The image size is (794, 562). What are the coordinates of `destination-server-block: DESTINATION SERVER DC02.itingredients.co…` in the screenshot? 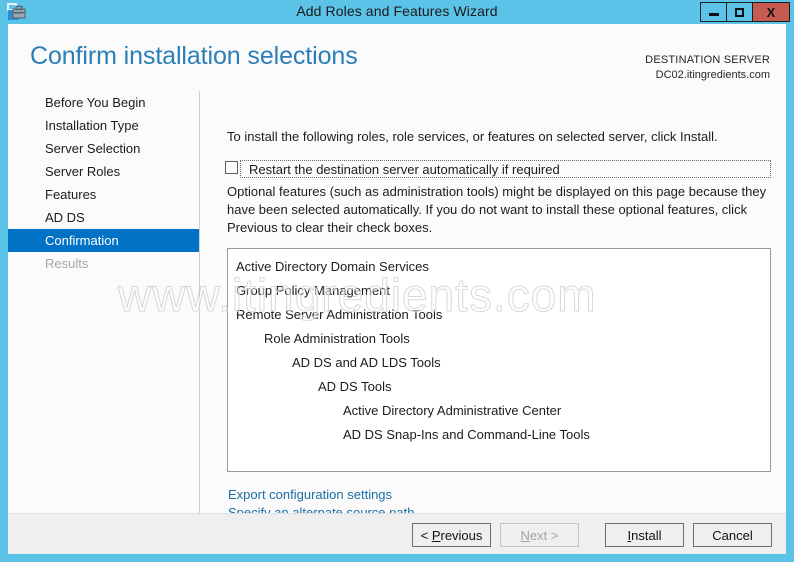 It's located at (707, 68).